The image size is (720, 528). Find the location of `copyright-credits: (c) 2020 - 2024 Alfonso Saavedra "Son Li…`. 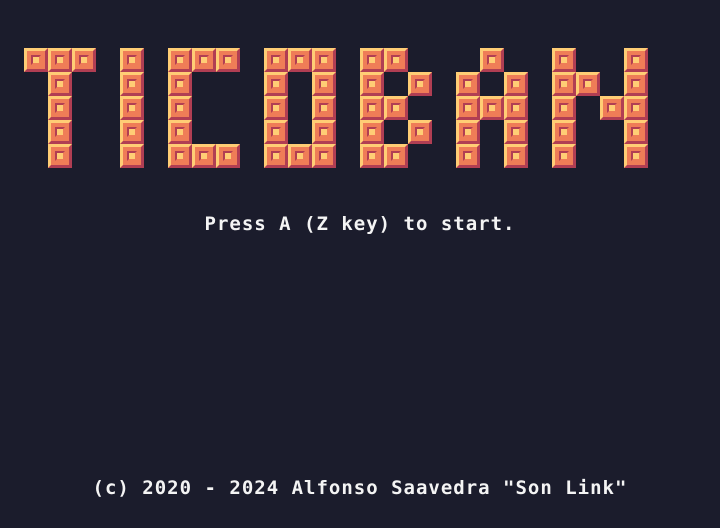

copyright-credits: (c) 2020 - 2024 Alfonso Saavedra "Son Li… is located at coordinates (360, 488).